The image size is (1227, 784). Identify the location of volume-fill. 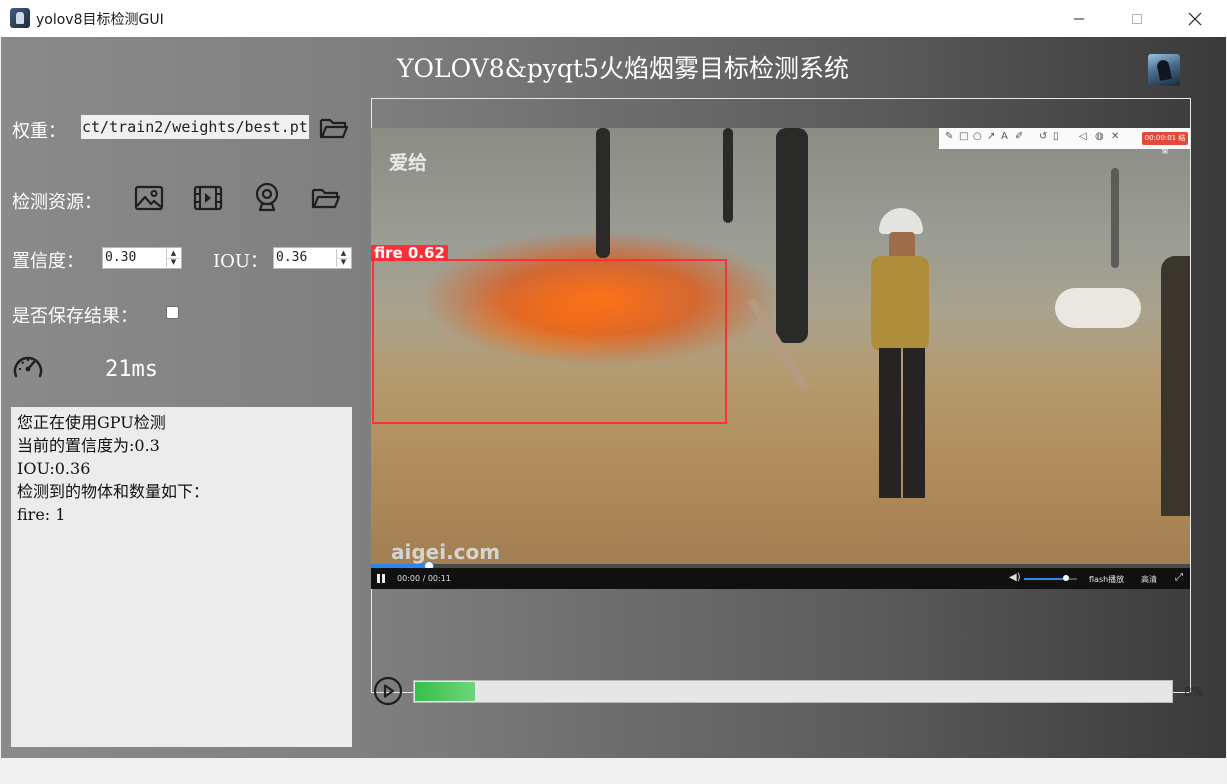
(1045, 579).